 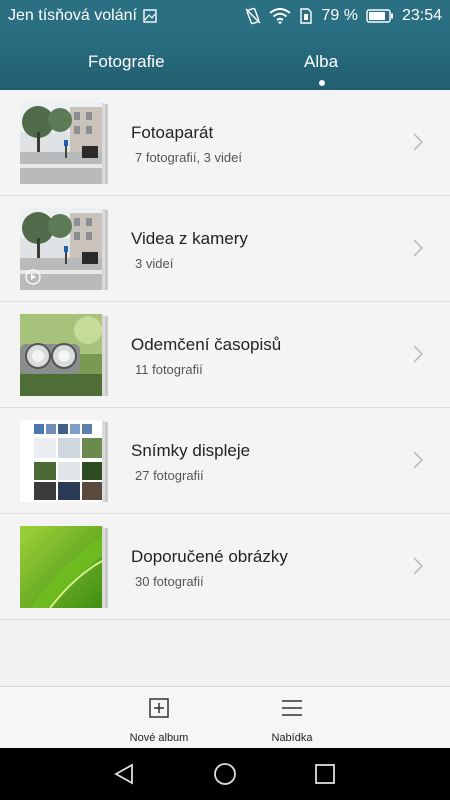 I want to click on home-icon, so click(x=225, y=774).